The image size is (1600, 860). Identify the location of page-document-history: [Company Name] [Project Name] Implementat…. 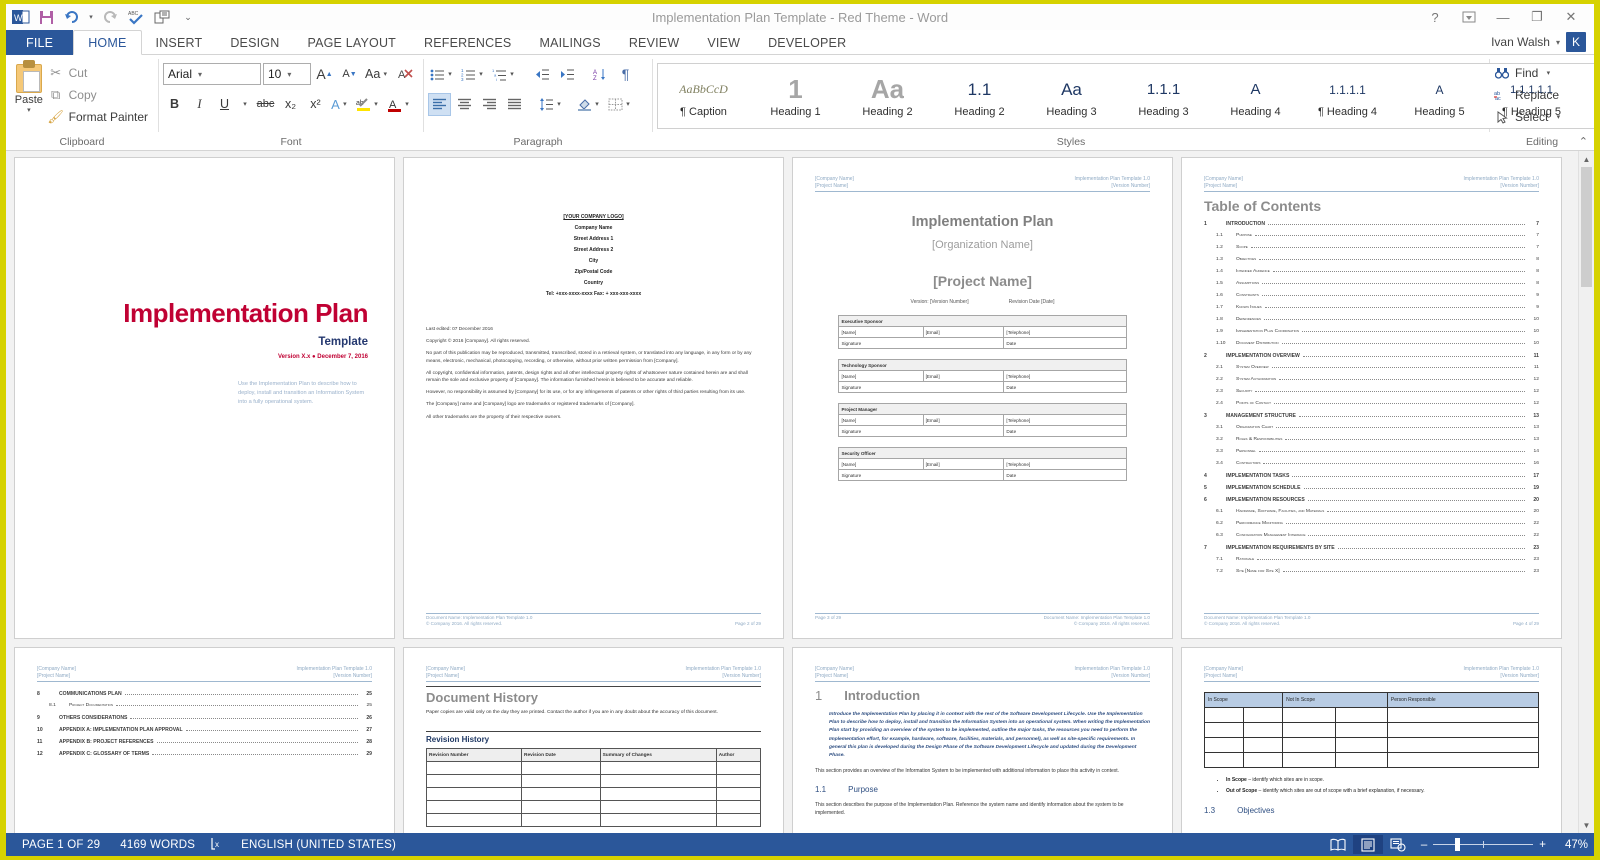
(593, 740).